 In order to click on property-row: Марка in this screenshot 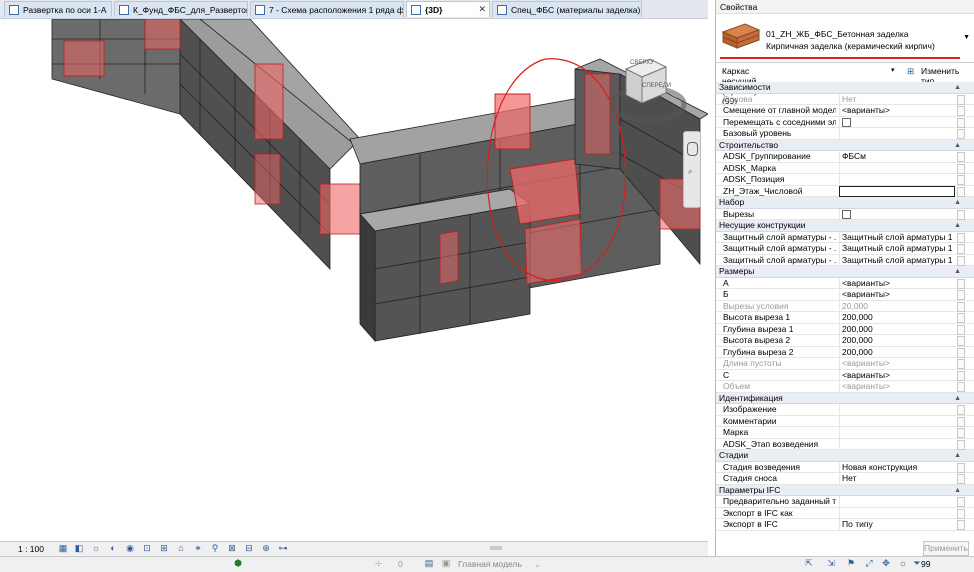, I will do `click(845, 433)`.